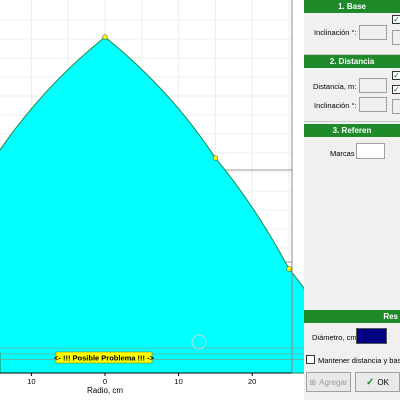 The image size is (400, 400). What do you see at coordinates (371, 336) in the screenshot?
I see `diametro-swatch` at bounding box center [371, 336].